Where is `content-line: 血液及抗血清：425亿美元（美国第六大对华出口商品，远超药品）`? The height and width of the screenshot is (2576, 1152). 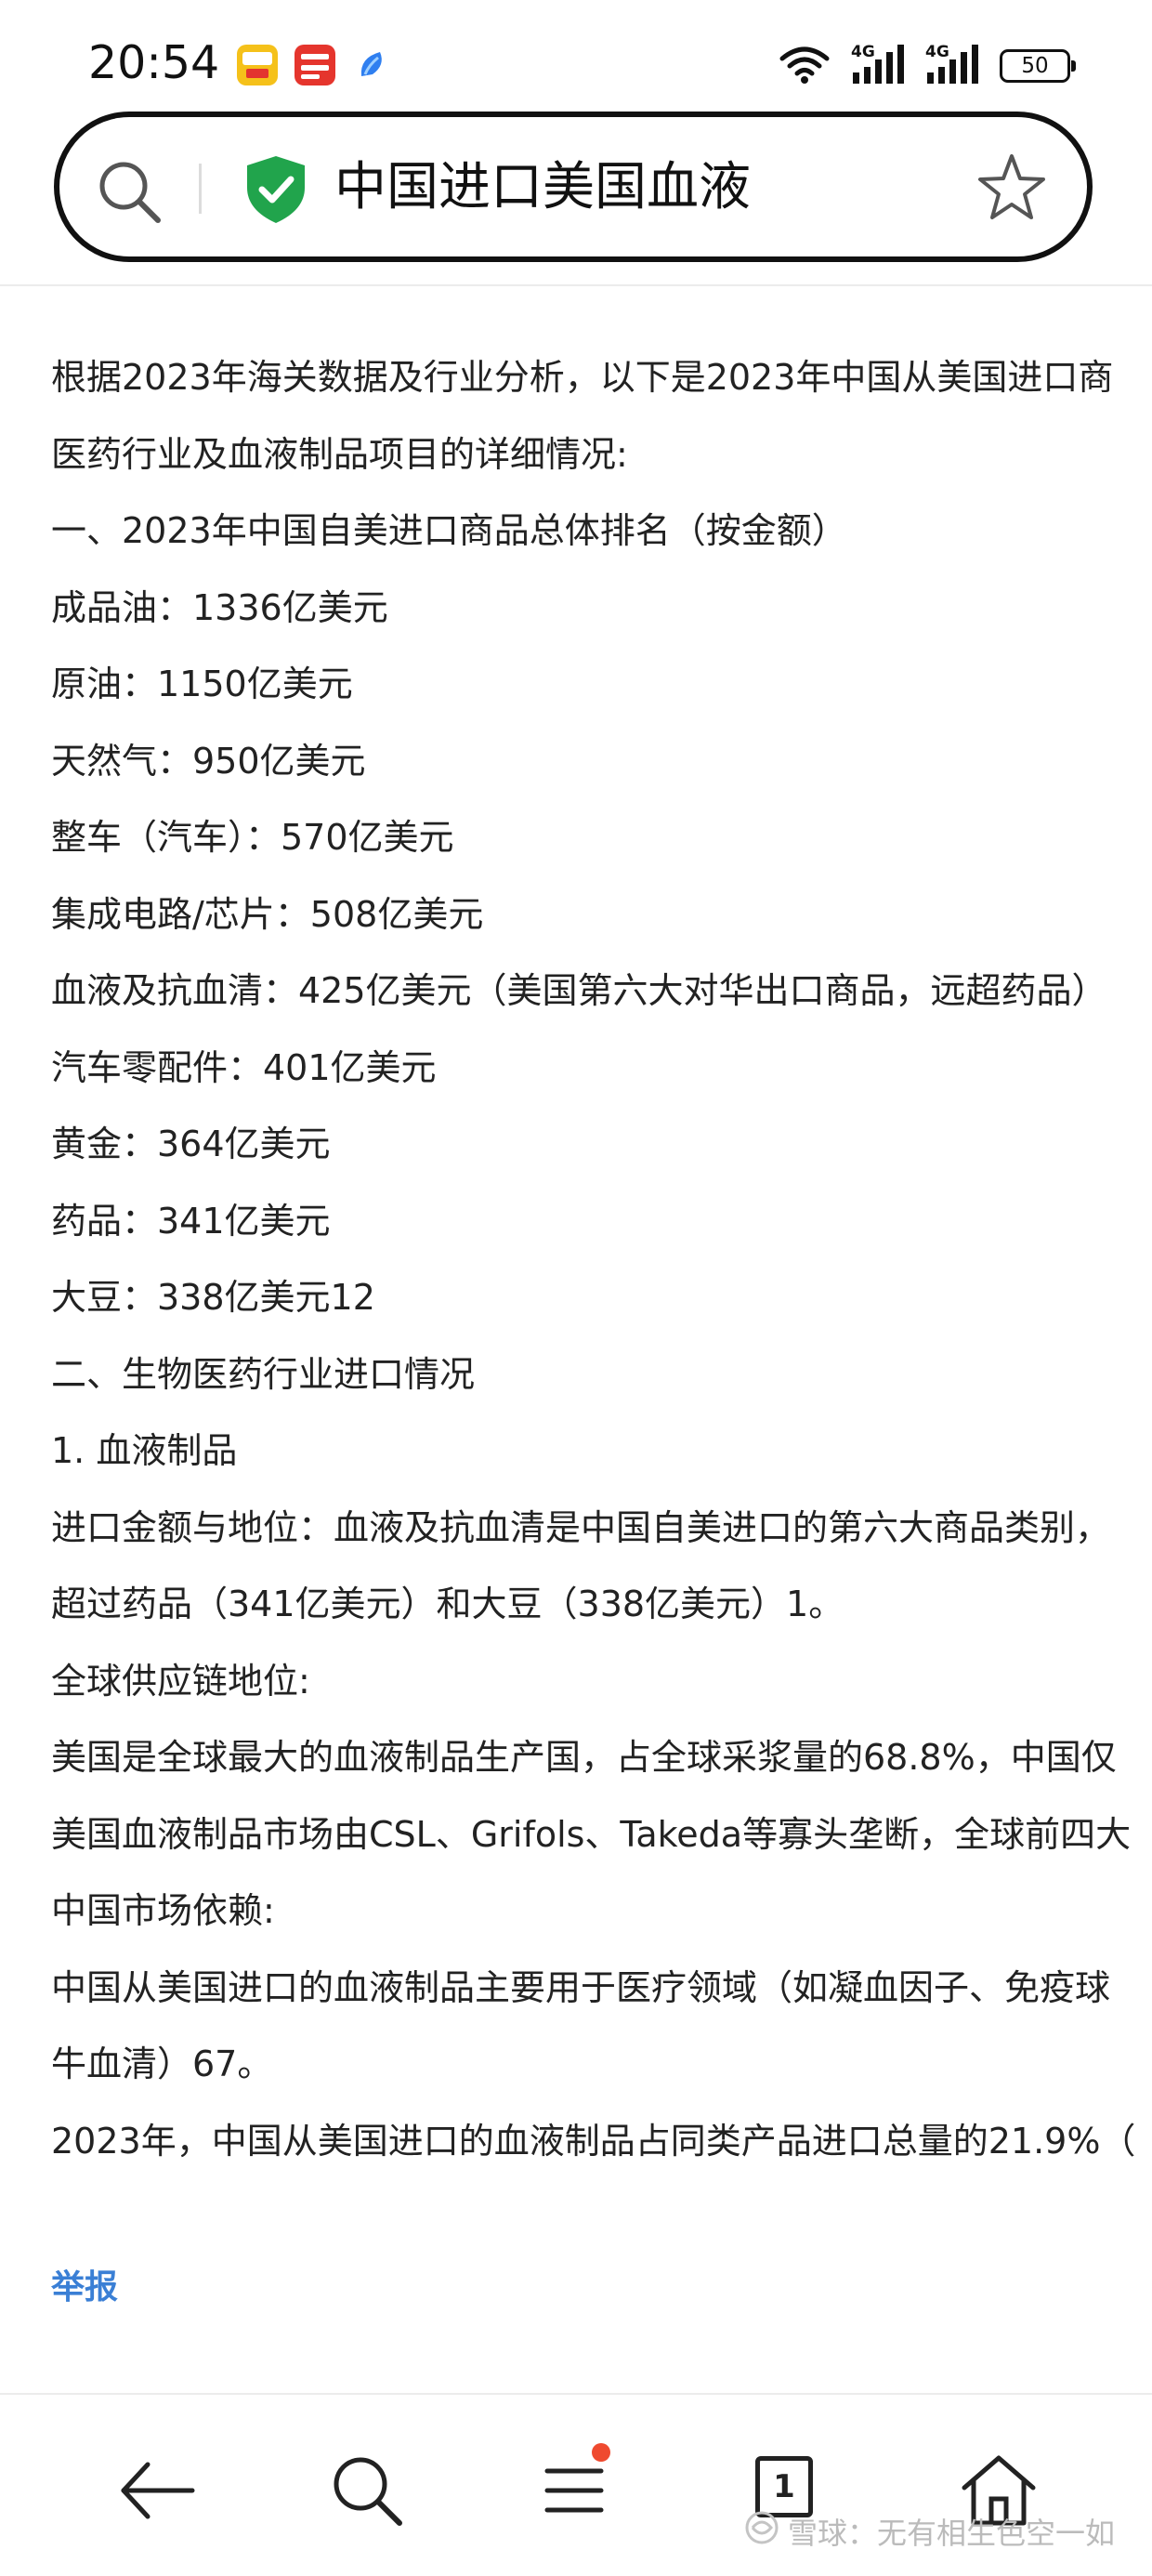 content-line: 血液及抗血清：425亿美元（美国第六大对华出口商品，远超药品） is located at coordinates (579, 990).